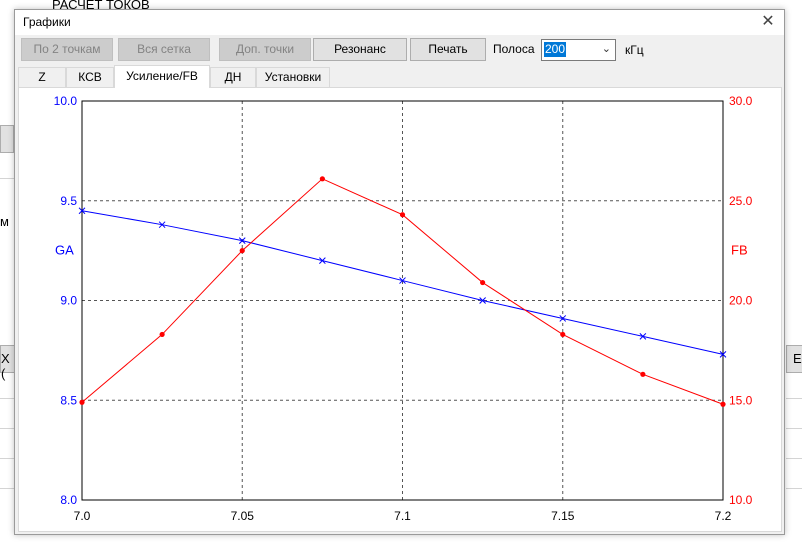 Image resolution: width=802 pixels, height=542 pixels. I want to click on background-text: м, so click(4, 221).